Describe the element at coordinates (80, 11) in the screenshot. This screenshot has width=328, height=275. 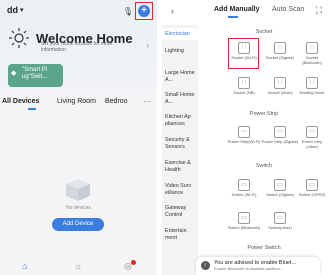
I see `home-header: dd ▾ 🎙 +` at that location.